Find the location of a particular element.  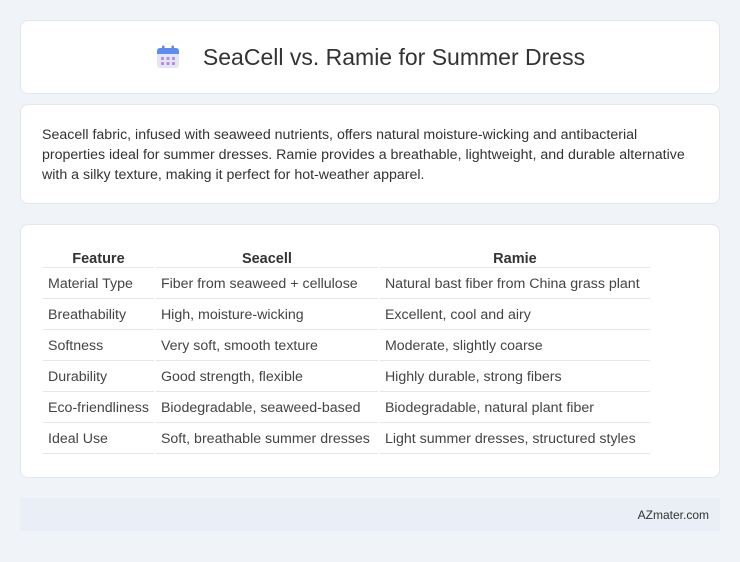

cell-ramie: Light summer dresses, structured styles is located at coordinates (514, 439).